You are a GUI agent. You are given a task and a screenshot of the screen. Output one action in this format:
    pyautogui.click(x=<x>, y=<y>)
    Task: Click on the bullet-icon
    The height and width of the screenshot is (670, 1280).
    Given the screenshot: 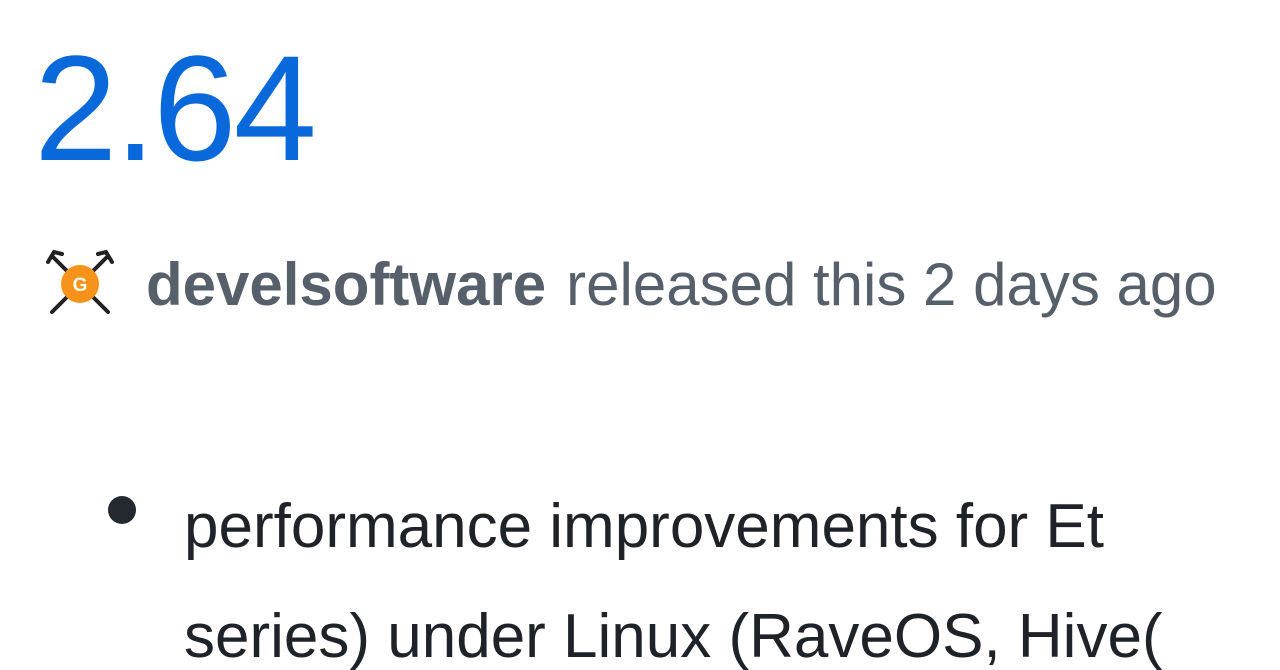 What is the action you would take?
    pyautogui.click(x=122, y=510)
    